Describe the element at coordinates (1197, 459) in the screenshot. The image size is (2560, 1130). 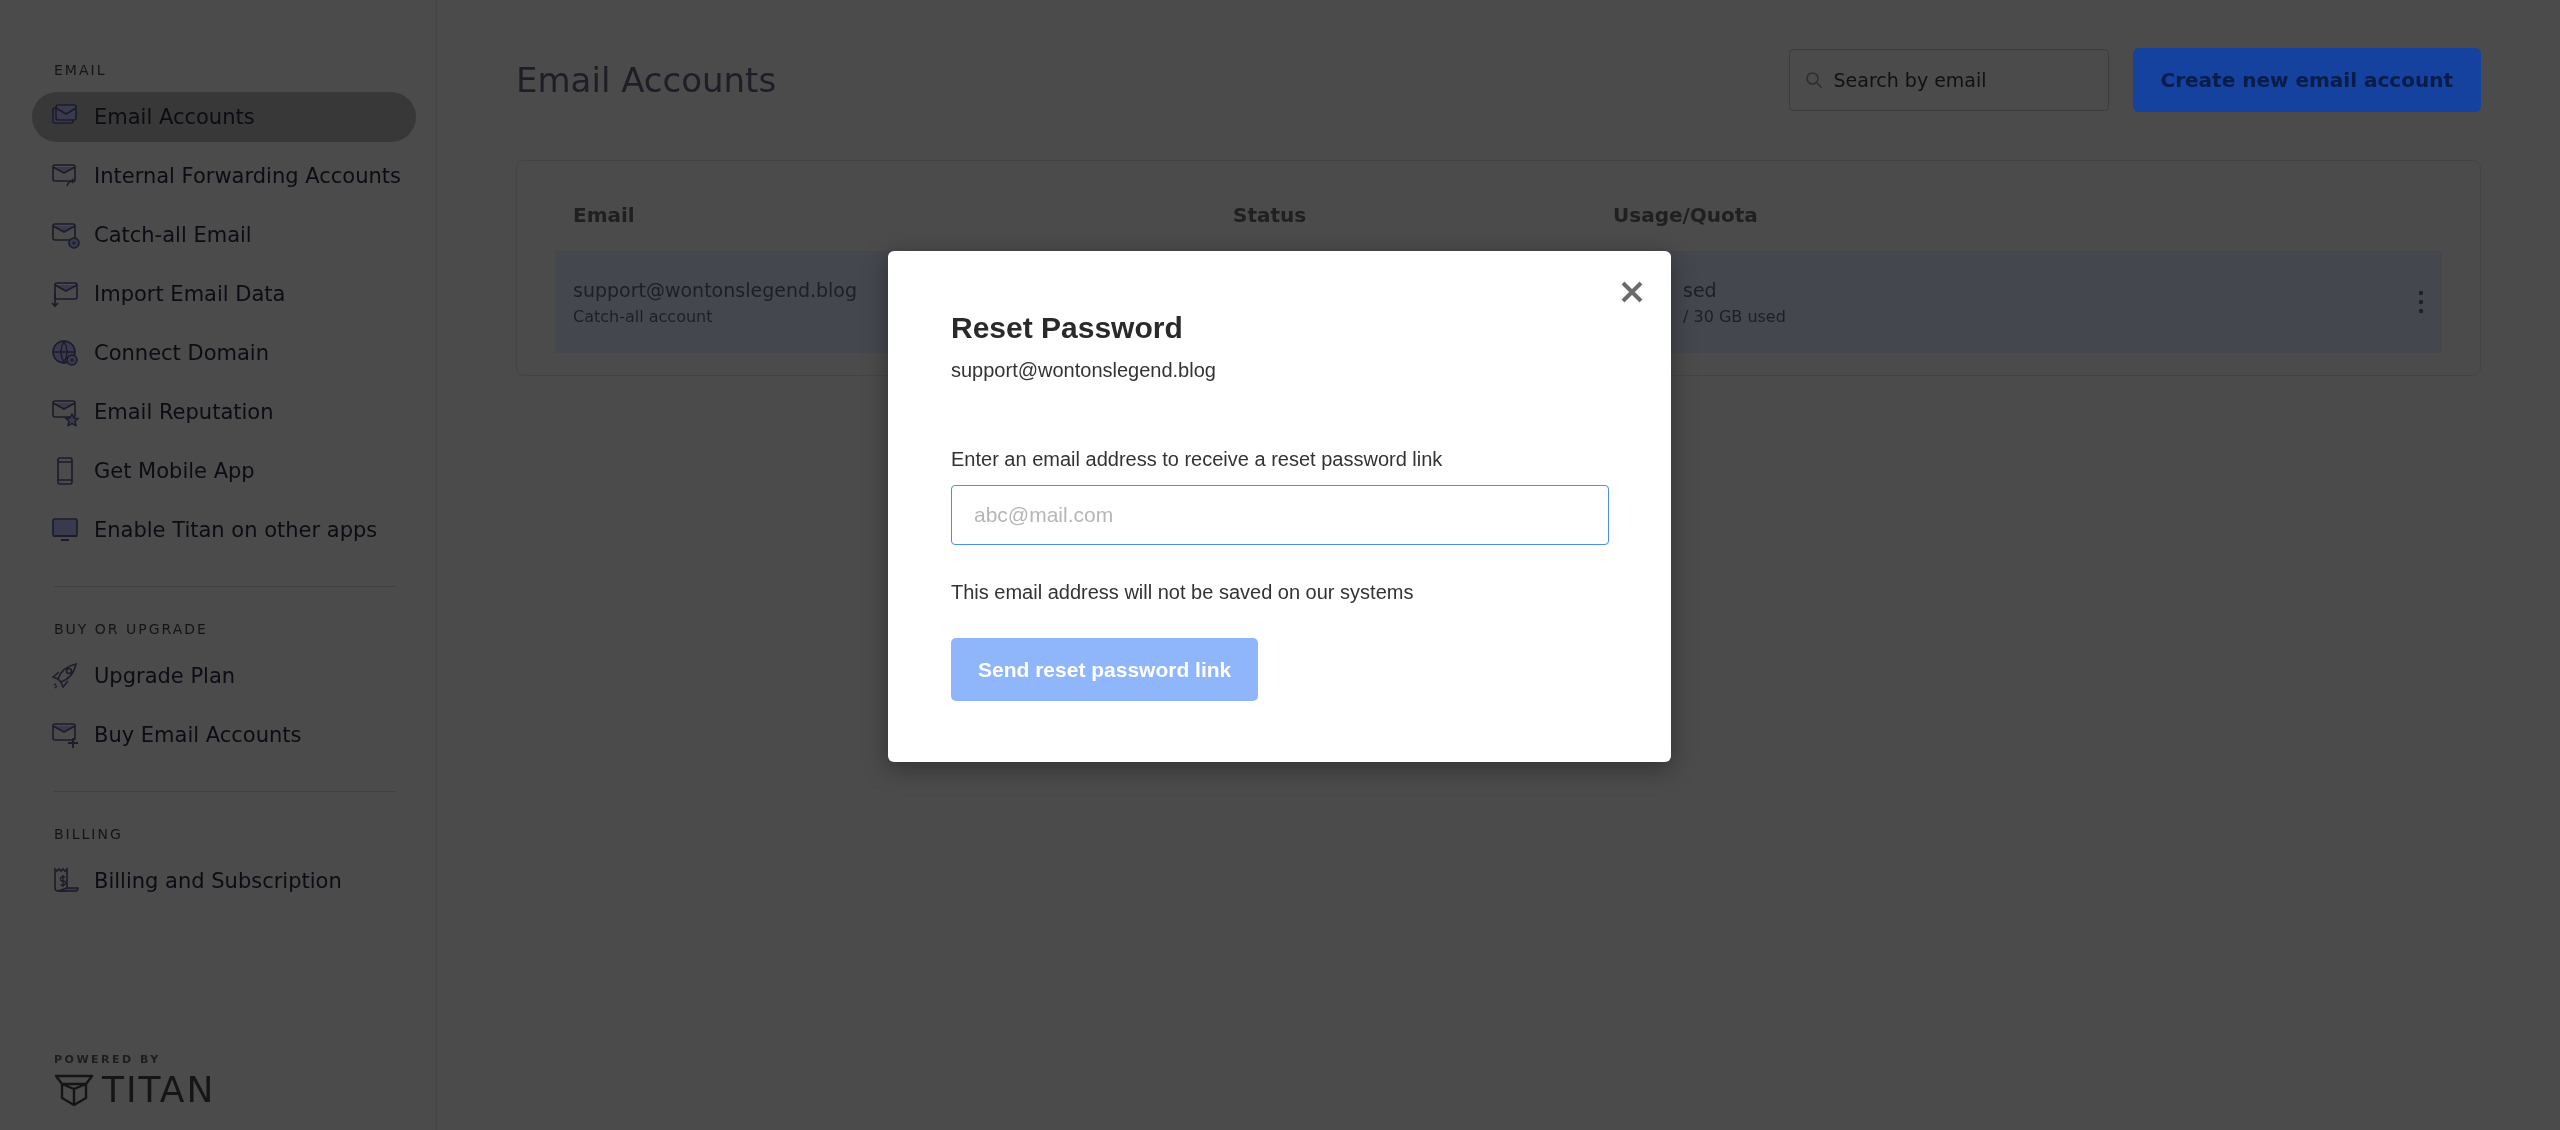
I see `field-label: Enter an email address to receive a reset password link` at that location.